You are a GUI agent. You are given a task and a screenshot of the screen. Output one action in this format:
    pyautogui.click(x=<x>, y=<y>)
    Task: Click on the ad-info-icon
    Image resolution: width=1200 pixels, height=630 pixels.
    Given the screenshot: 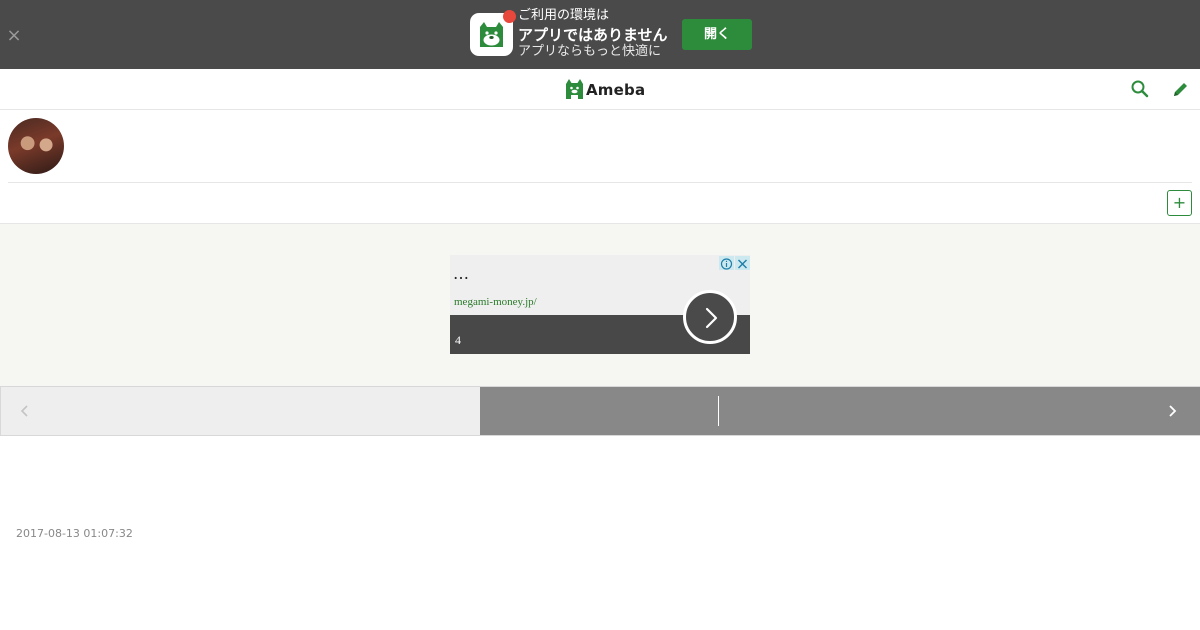 What is the action you would take?
    pyautogui.click(x=726, y=263)
    